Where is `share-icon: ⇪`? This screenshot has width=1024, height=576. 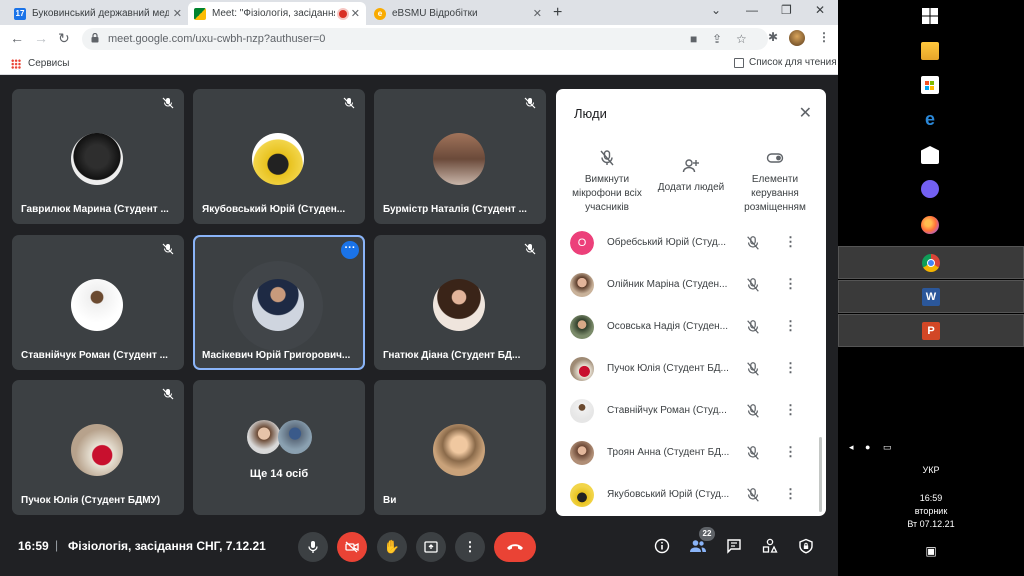 share-icon: ⇪ is located at coordinates (717, 39).